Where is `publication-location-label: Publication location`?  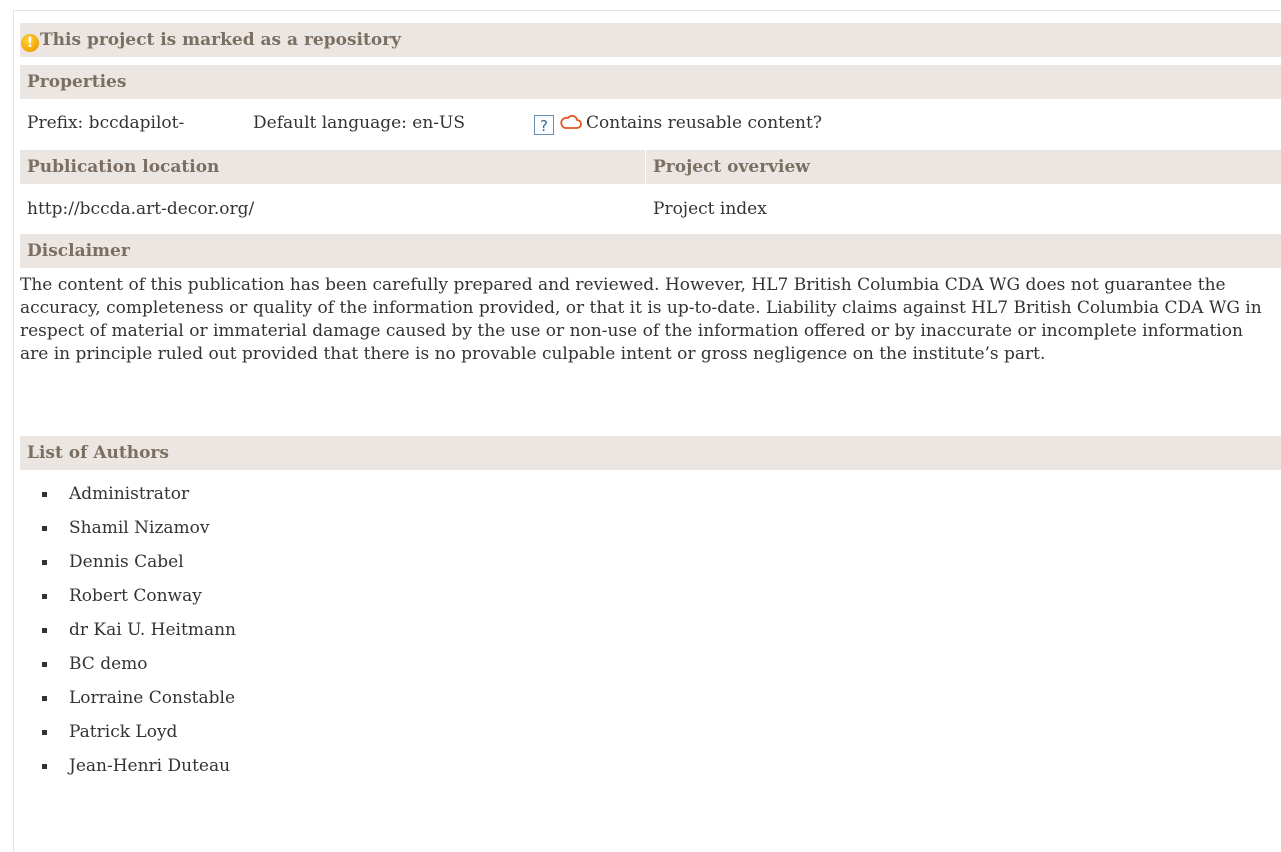 publication-location-label: Publication location is located at coordinates (123, 167).